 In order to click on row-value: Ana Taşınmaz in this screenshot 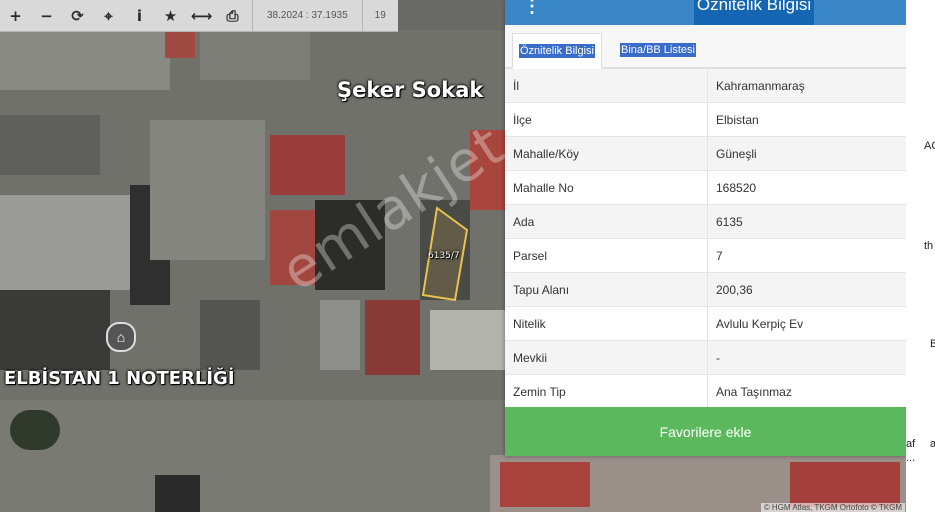, I will do `click(806, 391)`.